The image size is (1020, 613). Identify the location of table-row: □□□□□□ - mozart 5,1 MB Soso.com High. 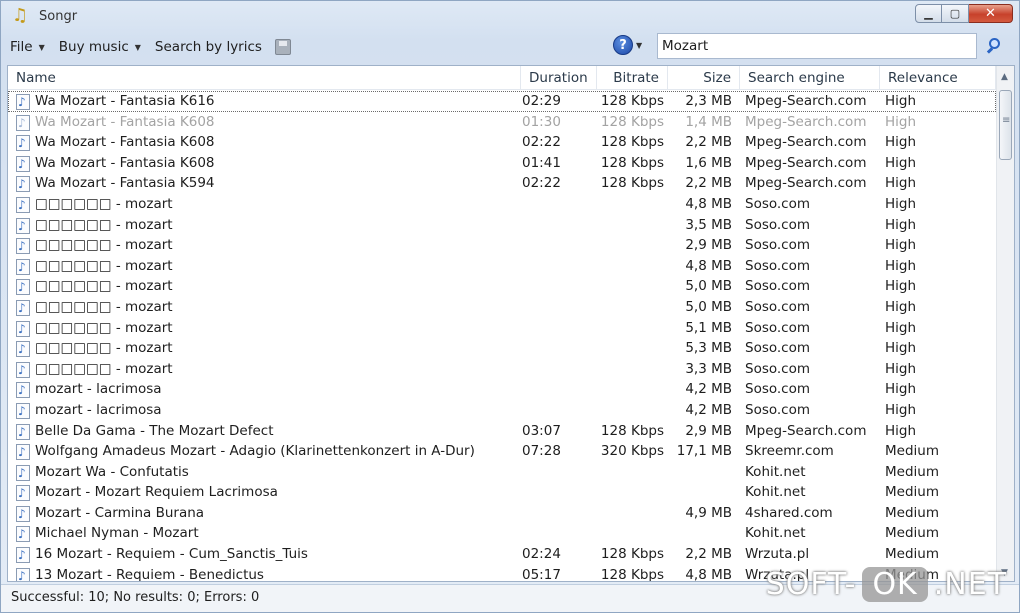
(502, 328).